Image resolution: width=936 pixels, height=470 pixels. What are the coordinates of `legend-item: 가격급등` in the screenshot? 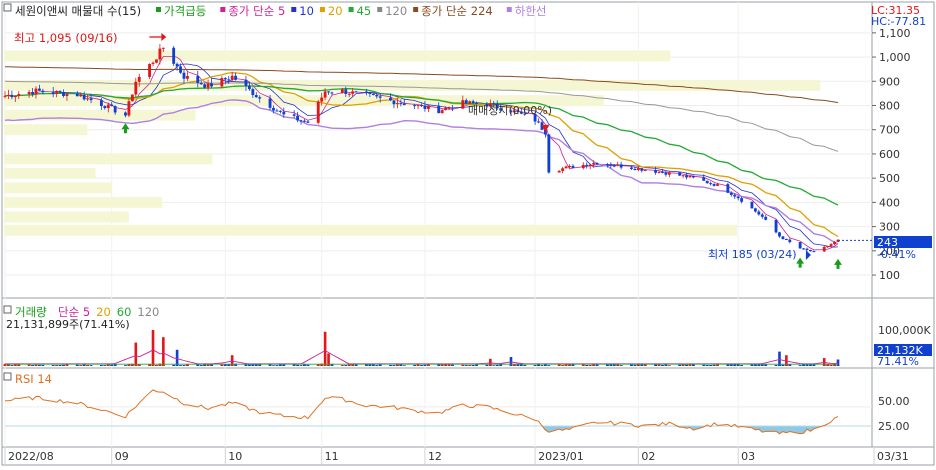 It's located at (185, 11).